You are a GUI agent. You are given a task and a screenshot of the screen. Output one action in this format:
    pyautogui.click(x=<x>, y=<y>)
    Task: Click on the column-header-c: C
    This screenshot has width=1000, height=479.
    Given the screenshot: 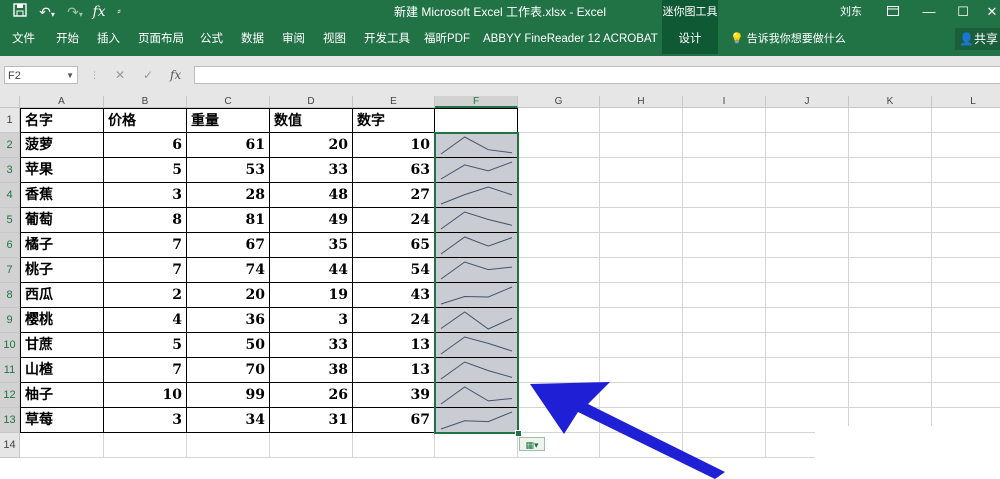 What is the action you would take?
    pyautogui.click(x=228, y=102)
    